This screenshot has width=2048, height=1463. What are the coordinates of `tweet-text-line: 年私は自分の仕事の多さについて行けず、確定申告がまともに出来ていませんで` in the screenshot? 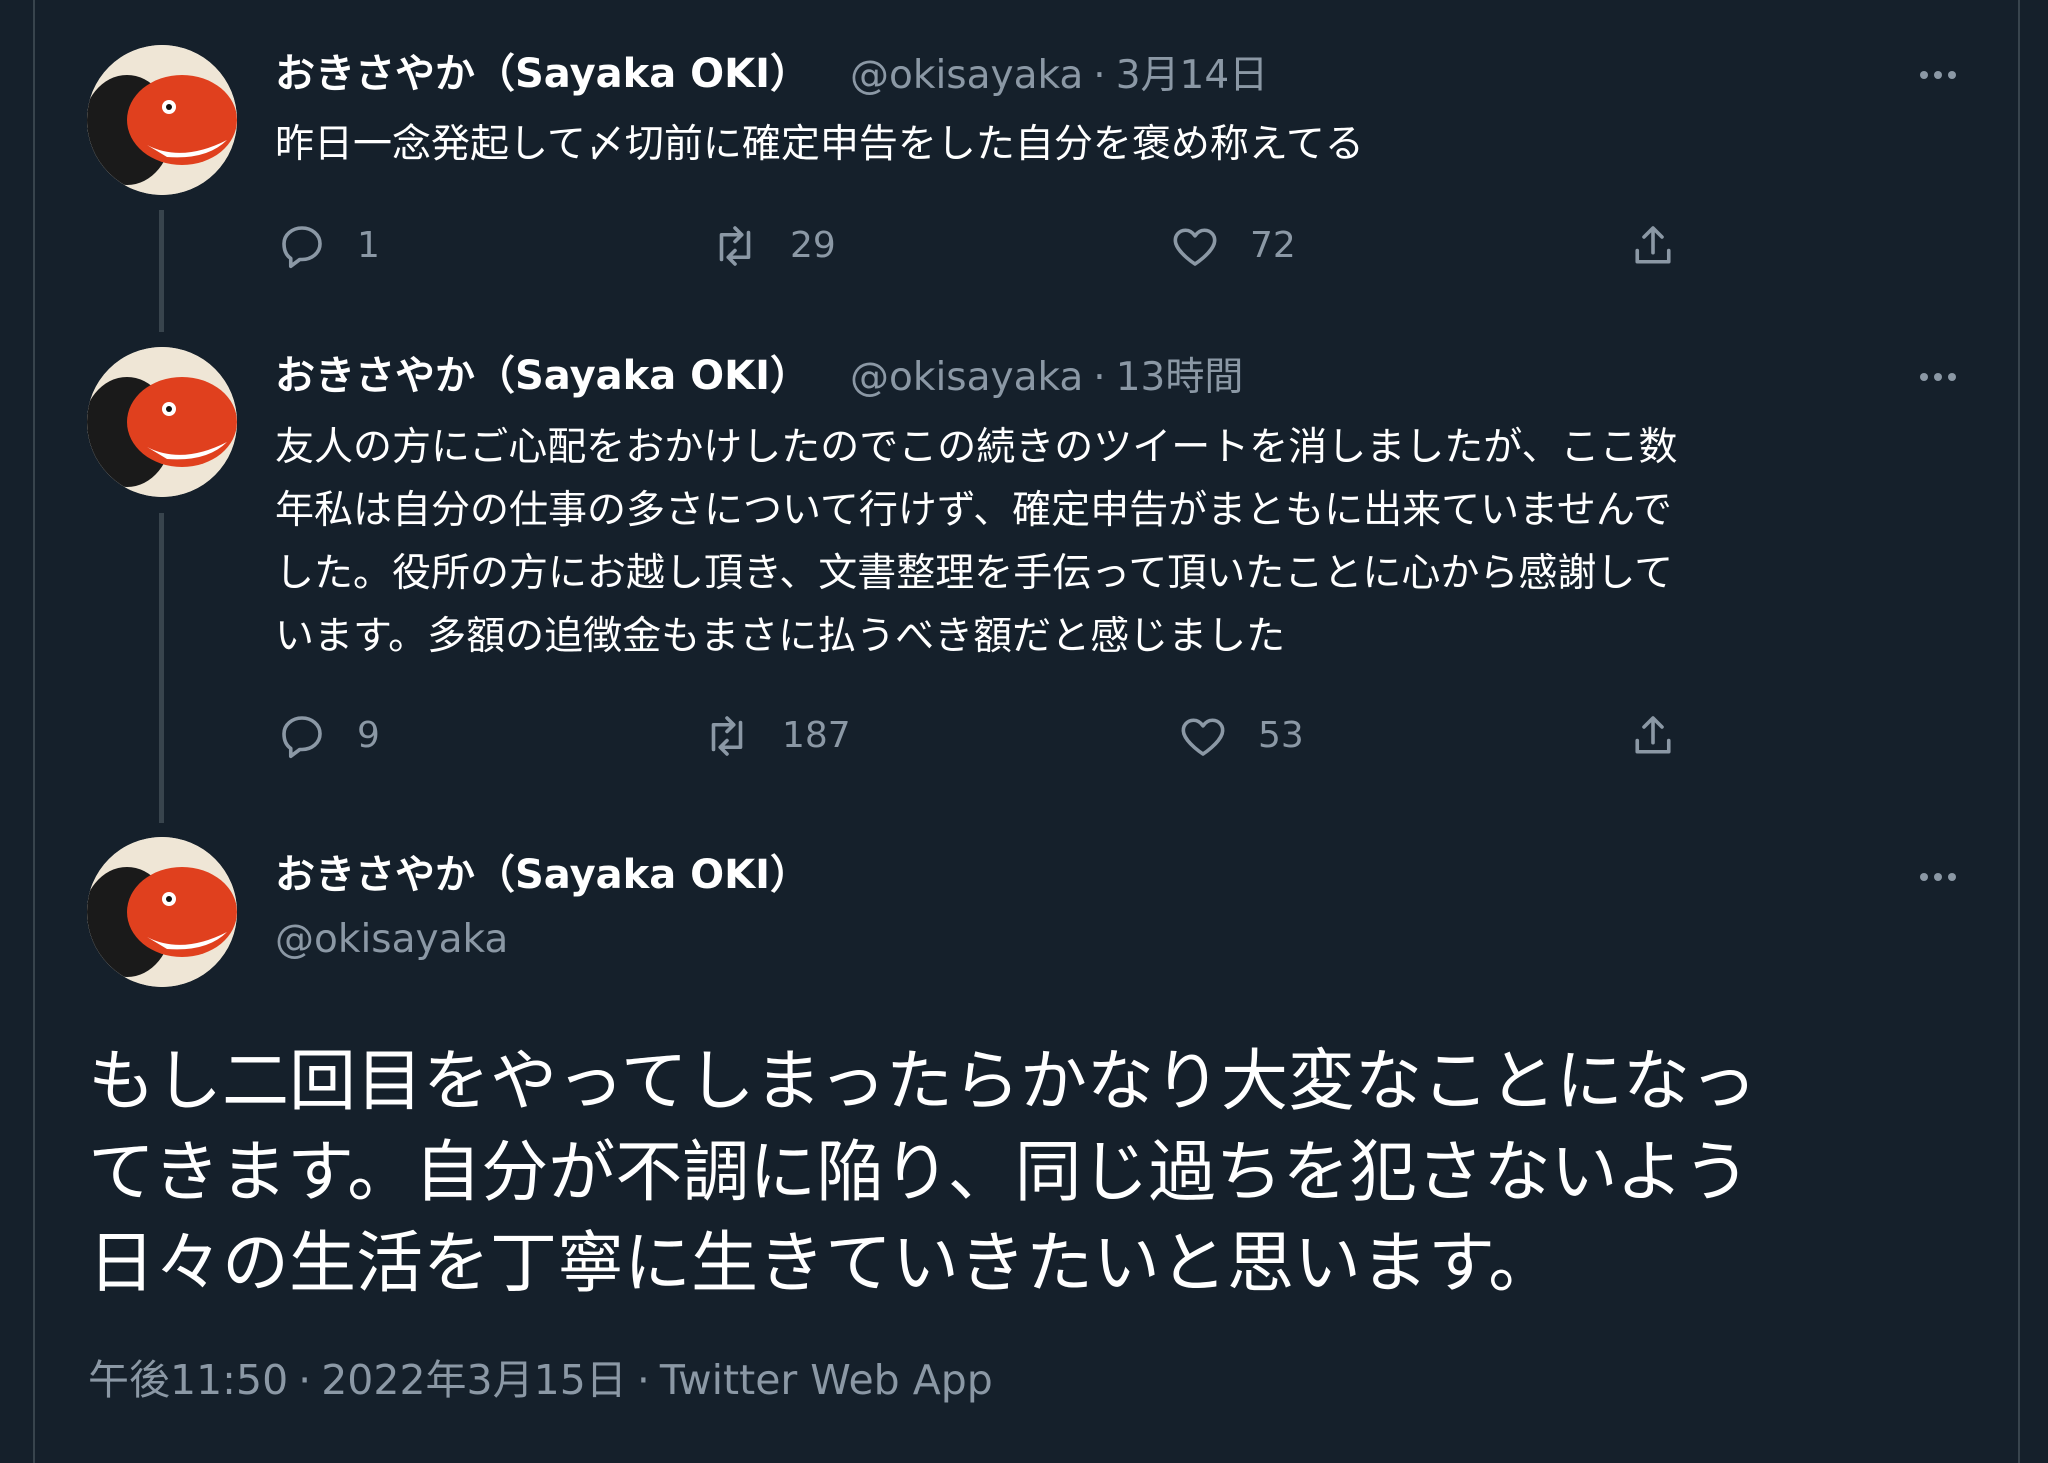 It's located at (973, 510).